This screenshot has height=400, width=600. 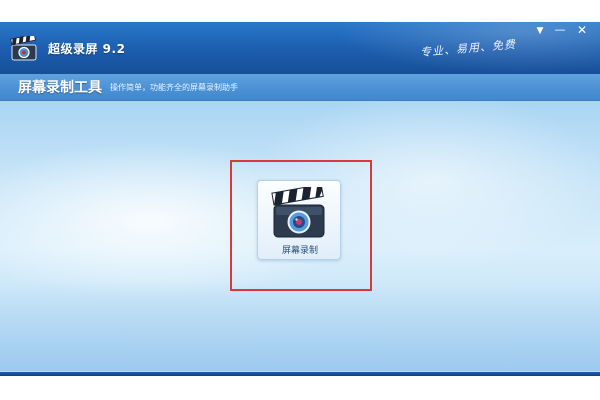 I want to click on app-title: 超级录屏 9.2, so click(x=87, y=49).